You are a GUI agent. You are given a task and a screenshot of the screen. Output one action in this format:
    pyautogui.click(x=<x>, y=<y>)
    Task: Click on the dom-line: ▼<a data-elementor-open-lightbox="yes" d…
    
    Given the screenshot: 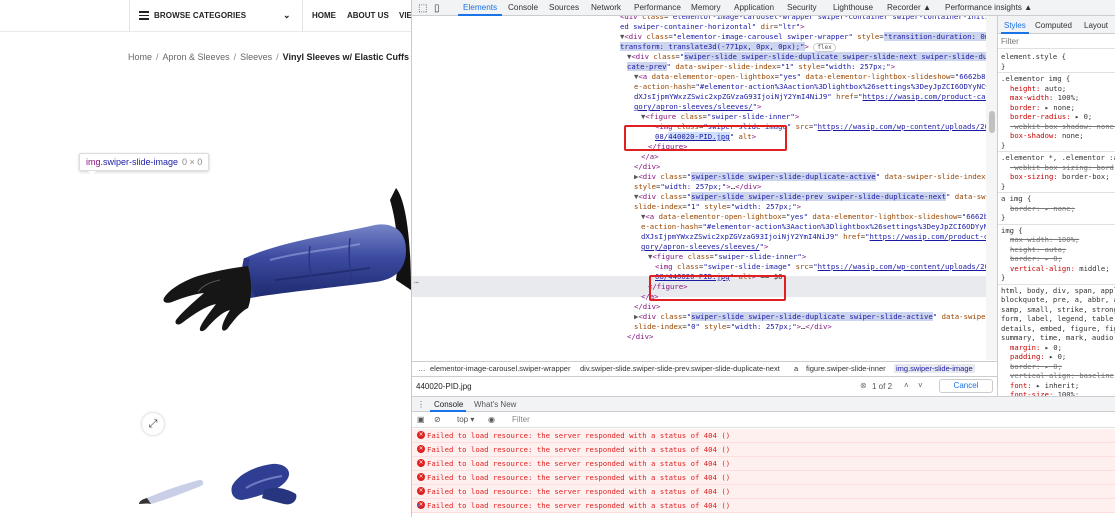 What is the action you would take?
    pyautogui.click(x=819, y=217)
    